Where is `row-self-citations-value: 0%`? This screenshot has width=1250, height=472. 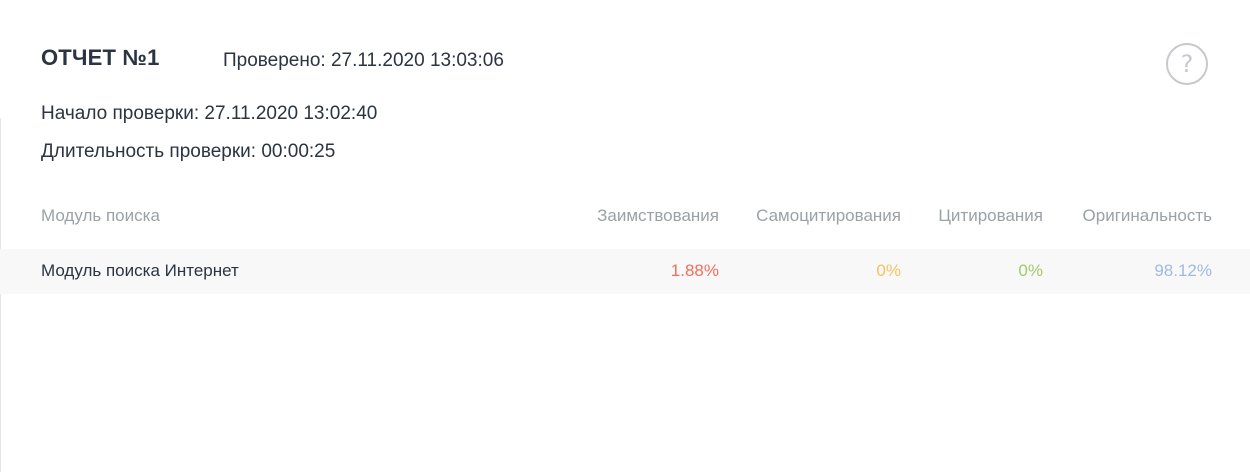
row-self-citations-value: 0% is located at coordinates (888, 270).